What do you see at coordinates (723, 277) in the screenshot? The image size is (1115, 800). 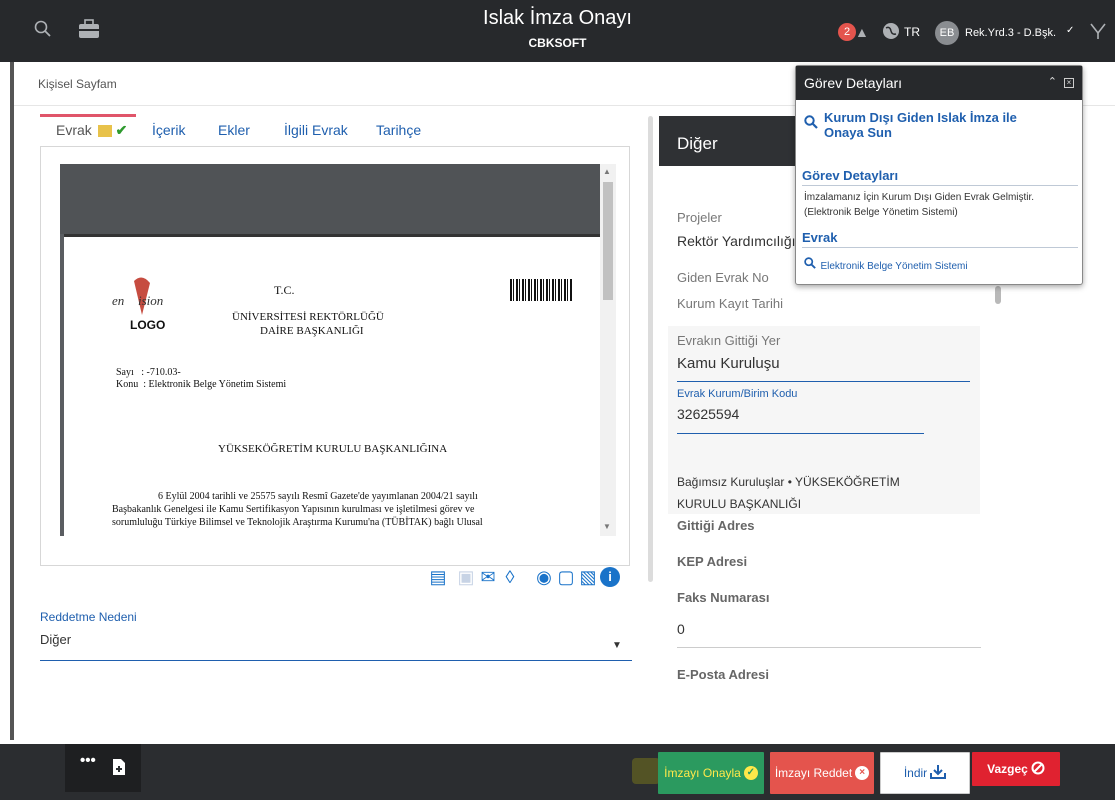 I see `giden-evrak-no-label: Giden Evrak No` at bounding box center [723, 277].